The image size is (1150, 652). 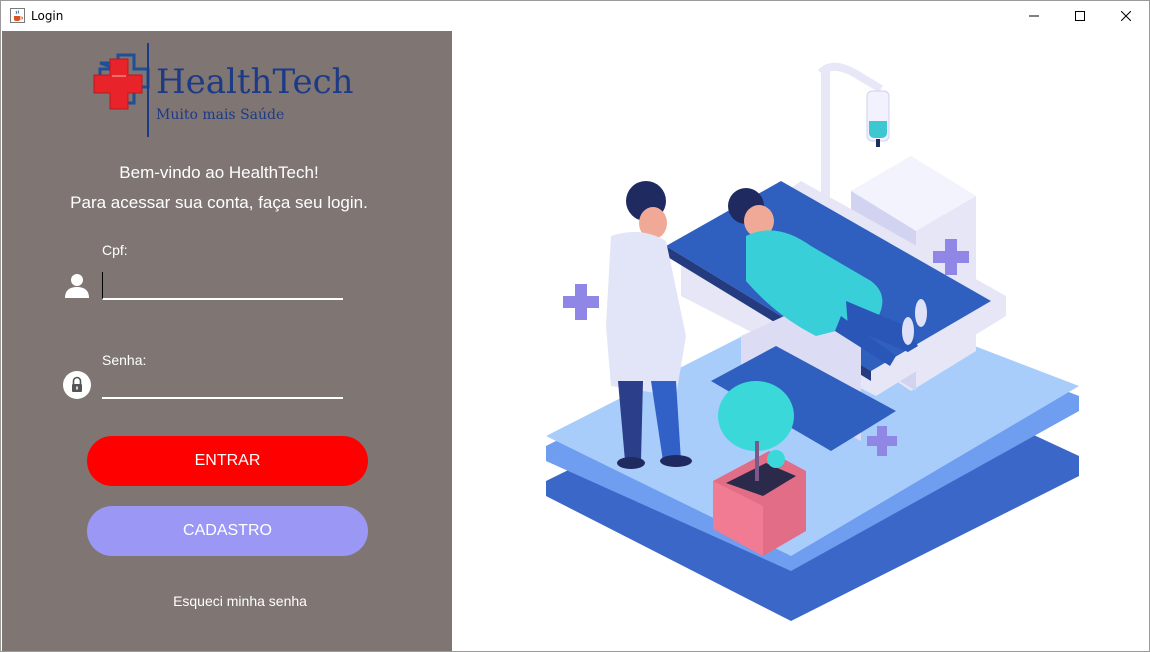 I want to click on close-icon, so click(x=1126, y=16).